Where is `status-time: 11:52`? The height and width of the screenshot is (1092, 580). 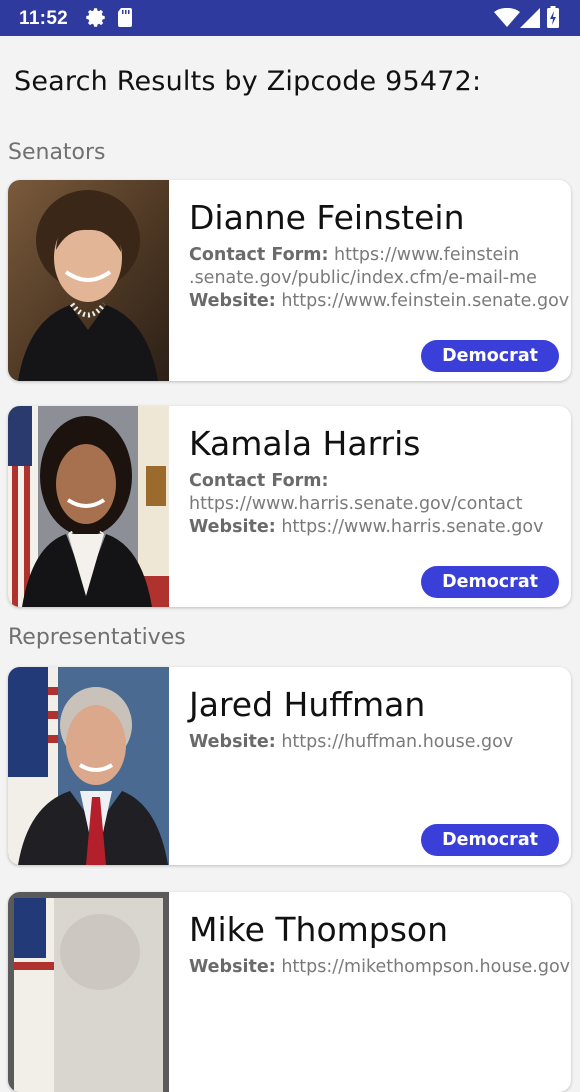
status-time: 11:52 is located at coordinates (44, 18).